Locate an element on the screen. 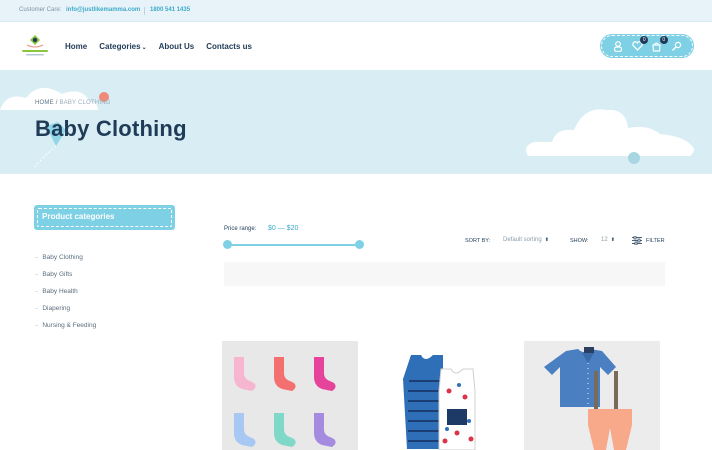 The height and width of the screenshot is (450, 712). search-icon is located at coordinates (676, 46).